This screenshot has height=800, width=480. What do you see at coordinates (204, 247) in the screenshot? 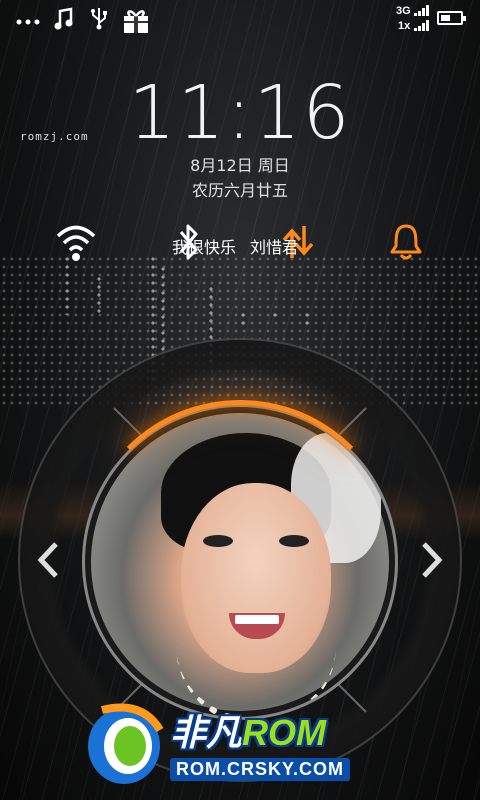
I see `song-title: 我很快乐` at bounding box center [204, 247].